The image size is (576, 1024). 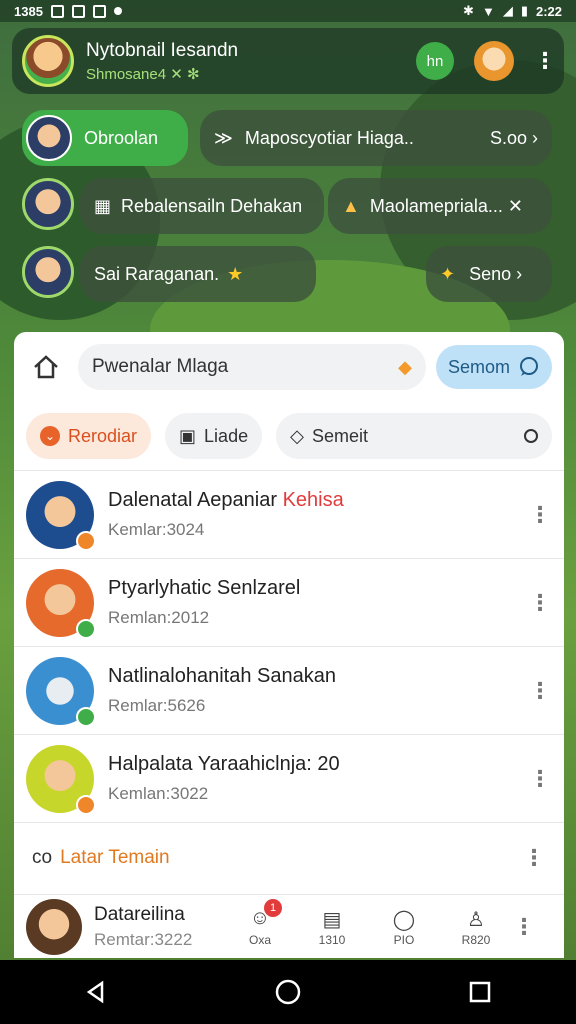 What do you see at coordinates (524, 10) in the screenshot?
I see `battery-icon: ▮` at bounding box center [524, 10].